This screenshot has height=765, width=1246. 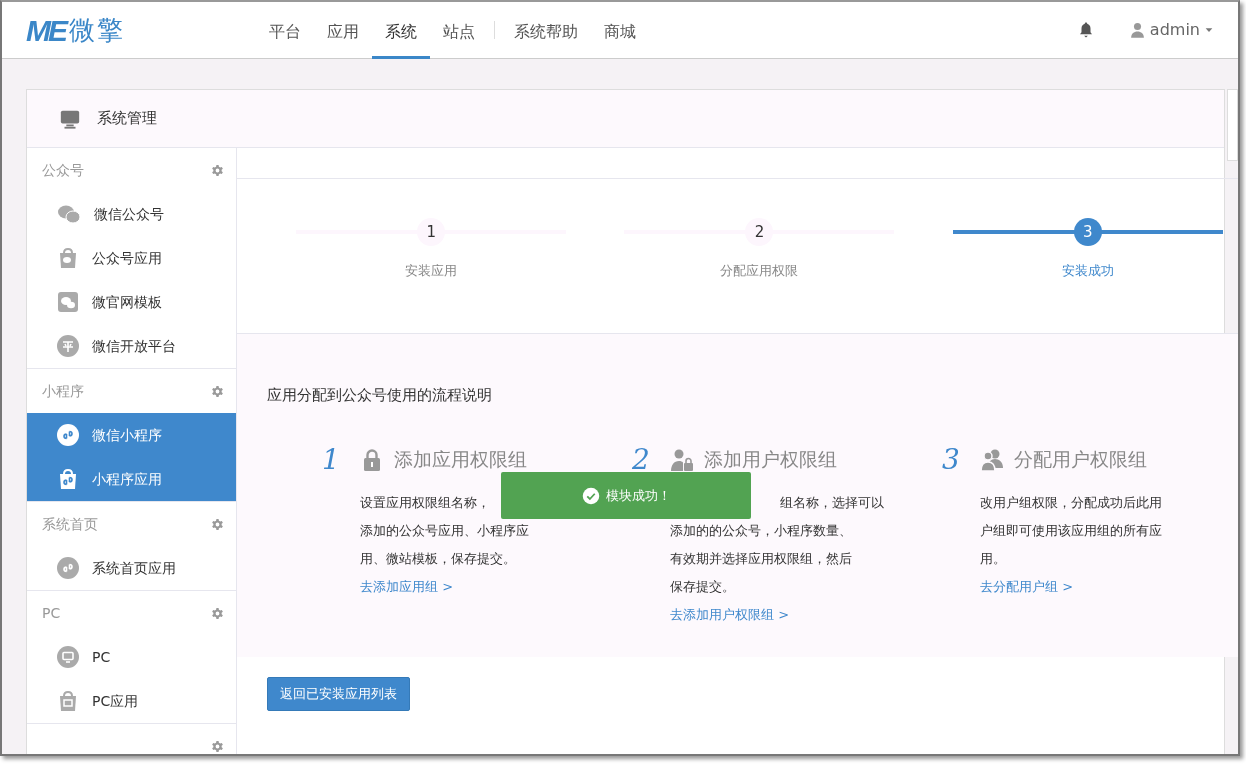 I want to click on nav-tab: 商城, so click(x=620, y=30).